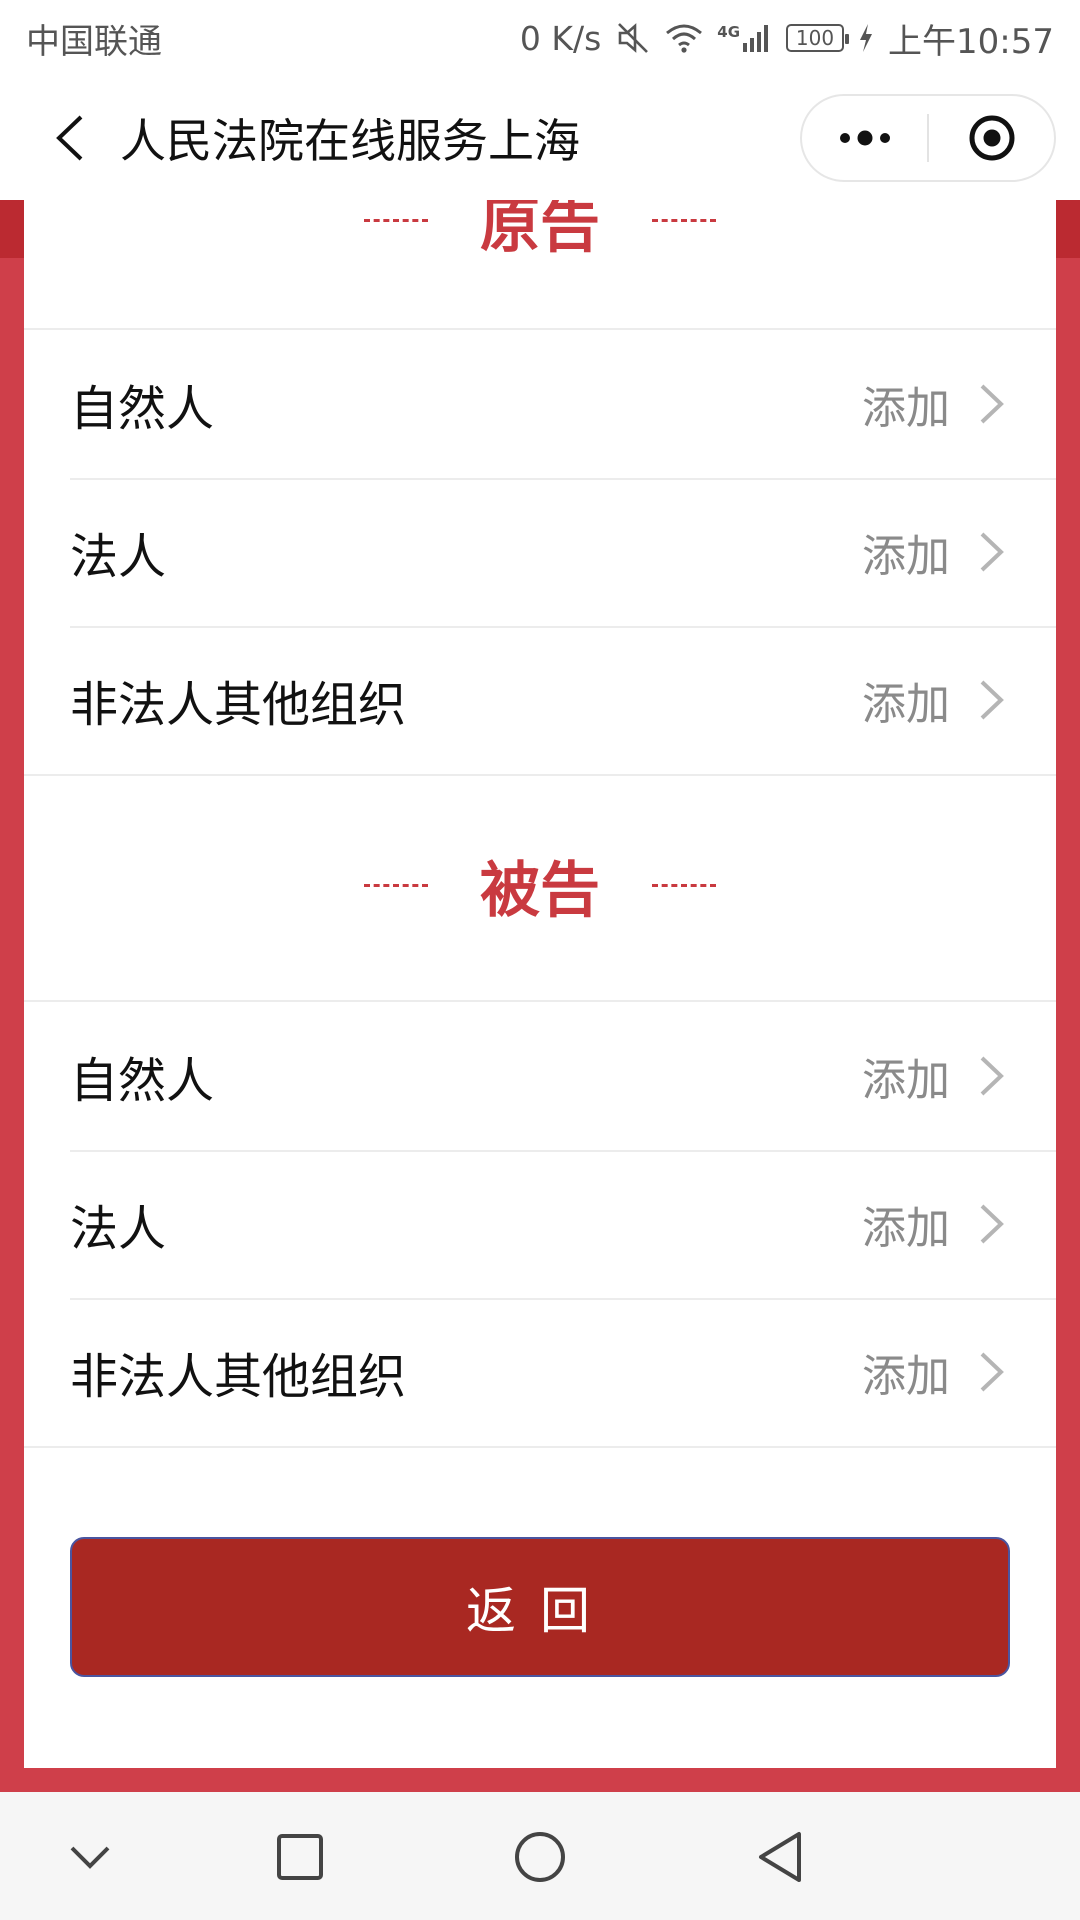 This screenshot has width=1080, height=1920. I want to click on clock-time: 上午10:57, so click(971, 41).